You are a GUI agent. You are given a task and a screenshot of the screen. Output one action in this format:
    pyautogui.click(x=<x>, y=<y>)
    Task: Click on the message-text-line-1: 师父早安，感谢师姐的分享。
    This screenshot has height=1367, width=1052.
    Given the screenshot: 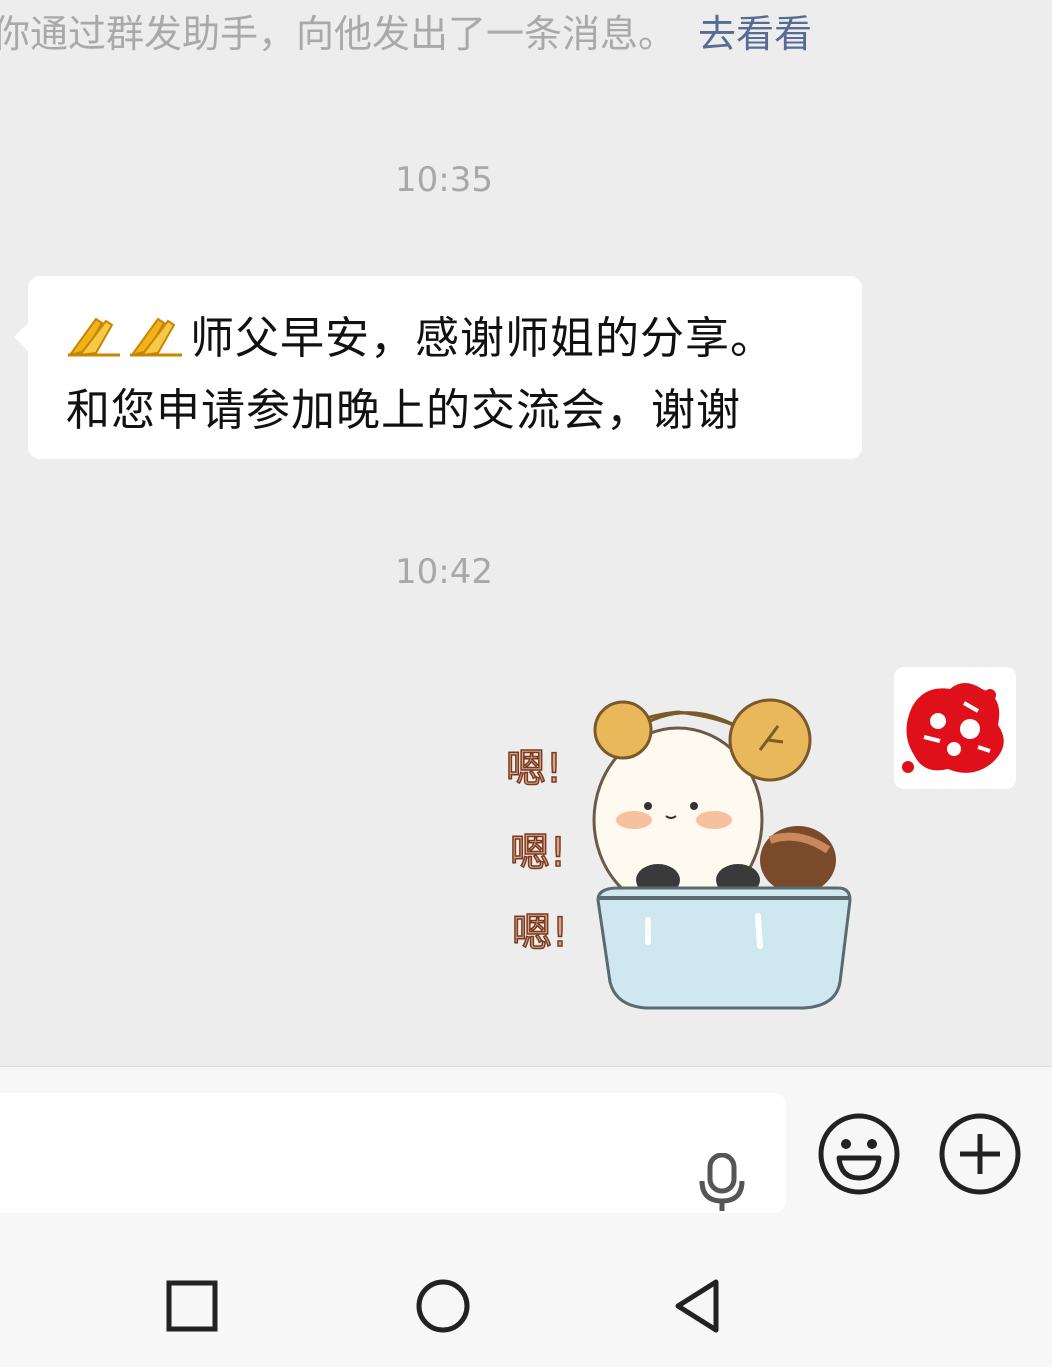 What is the action you would take?
    pyautogui.click(x=482, y=338)
    